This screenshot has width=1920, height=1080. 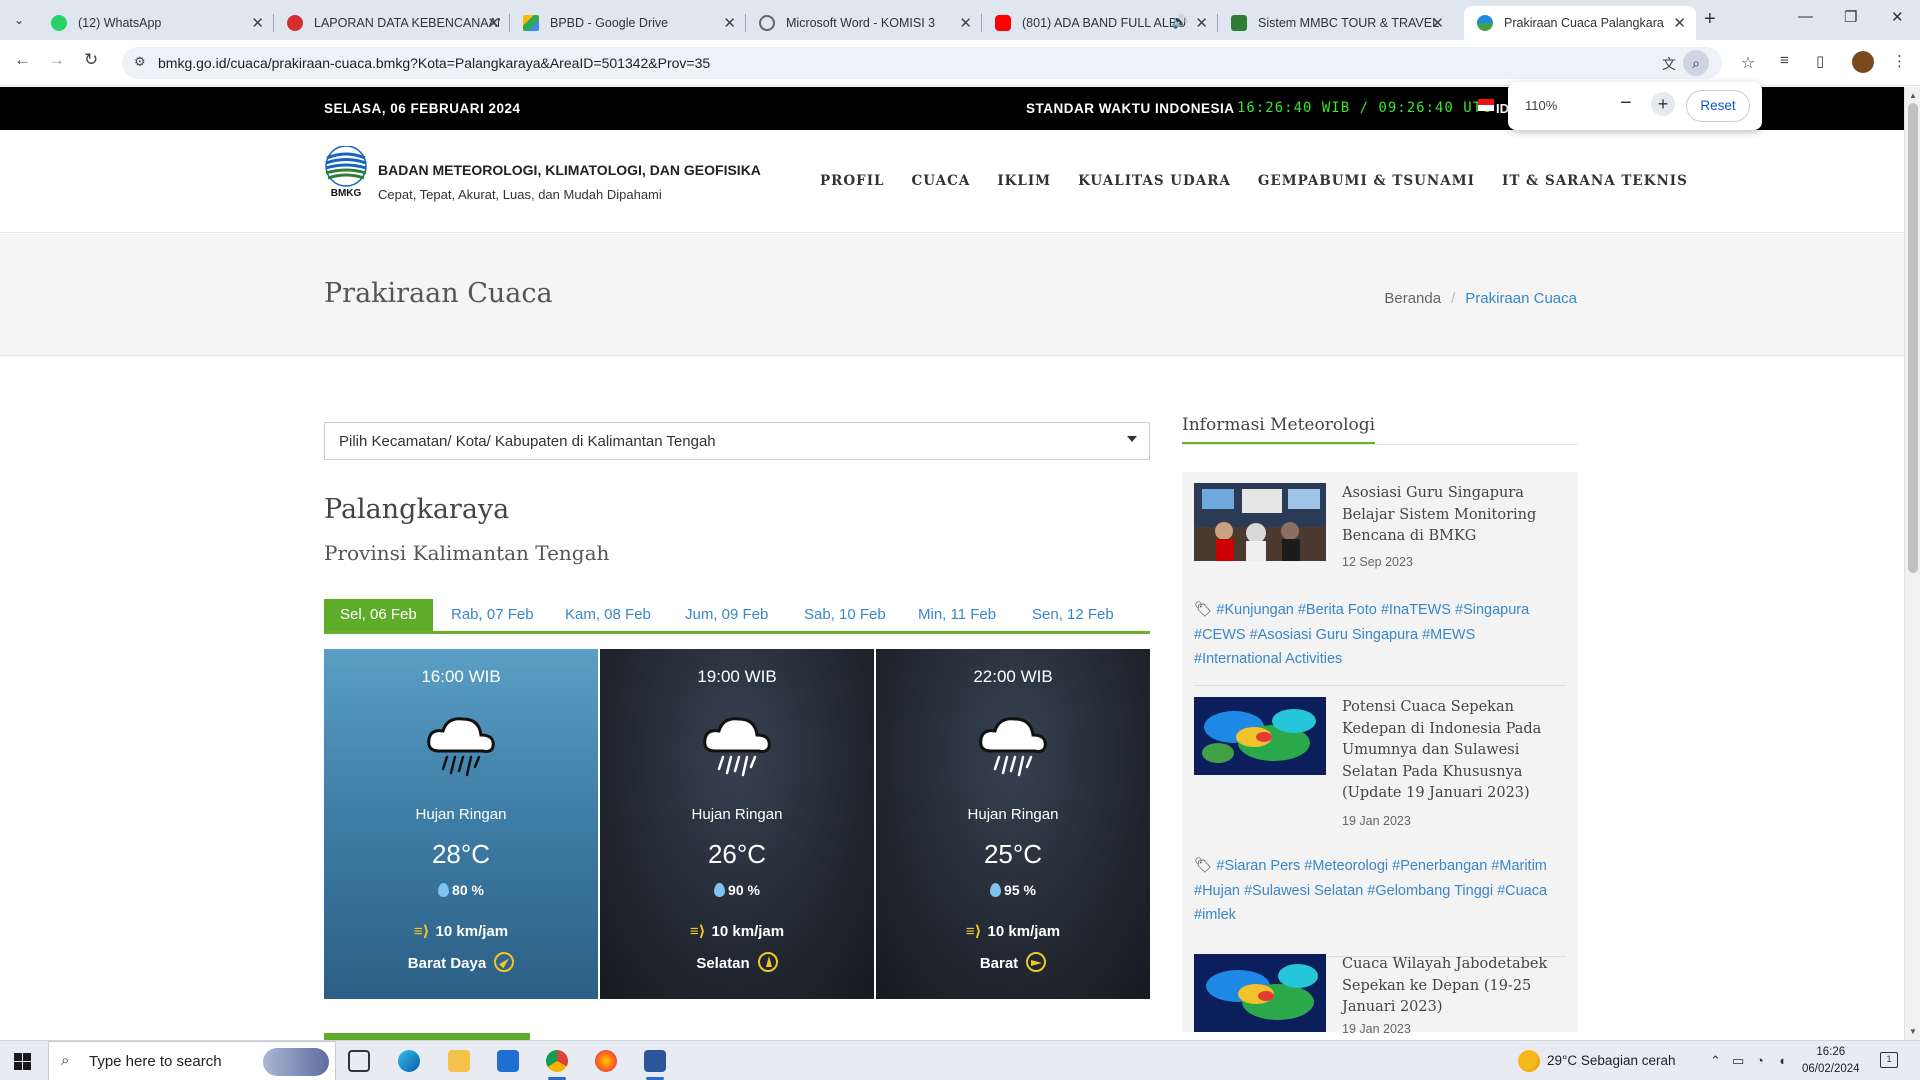 What do you see at coordinates (1820, 61) in the screenshot?
I see `side-panel-icon: ▯` at bounding box center [1820, 61].